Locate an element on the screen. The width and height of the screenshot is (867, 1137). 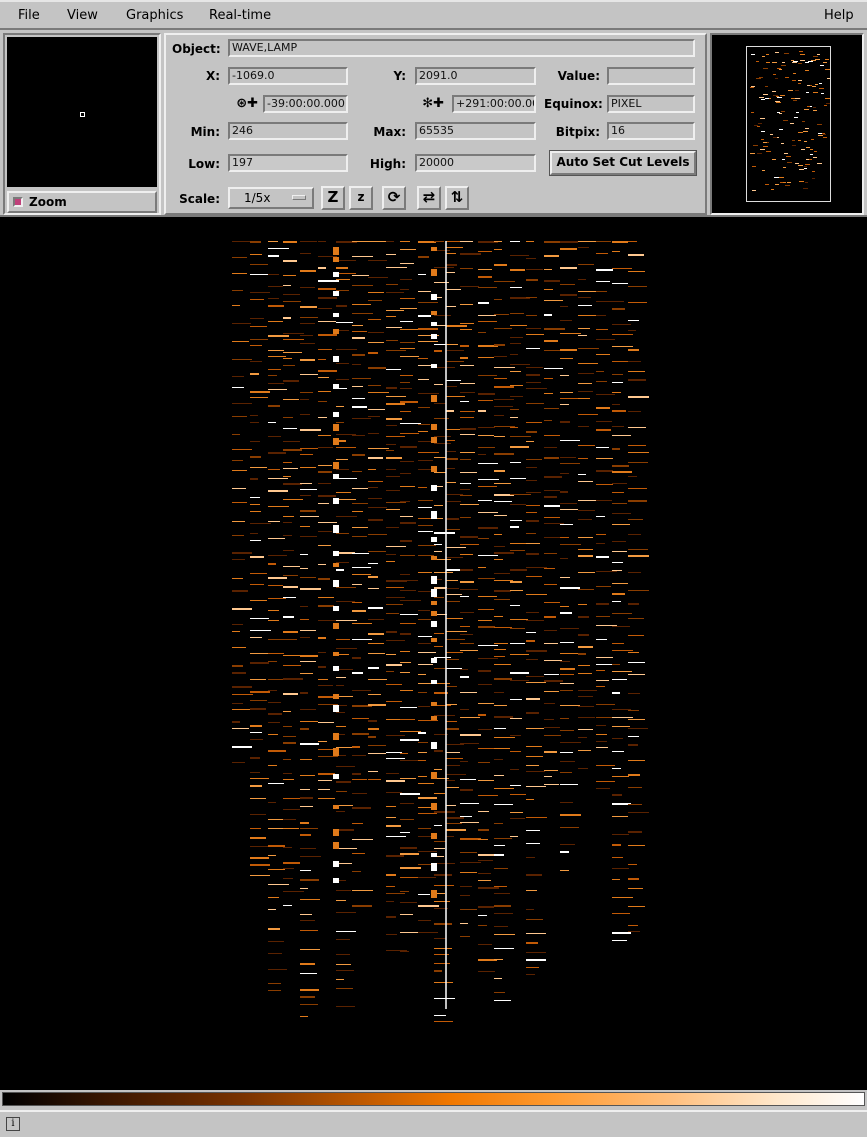
x-field: -1069.0 is located at coordinates (288, 76).